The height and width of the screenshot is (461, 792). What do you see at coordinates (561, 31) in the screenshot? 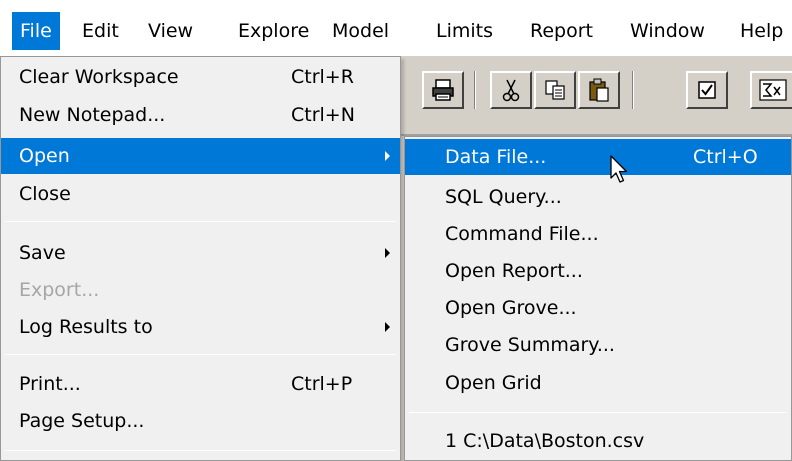
I see `menu-report: Report` at bounding box center [561, 31].